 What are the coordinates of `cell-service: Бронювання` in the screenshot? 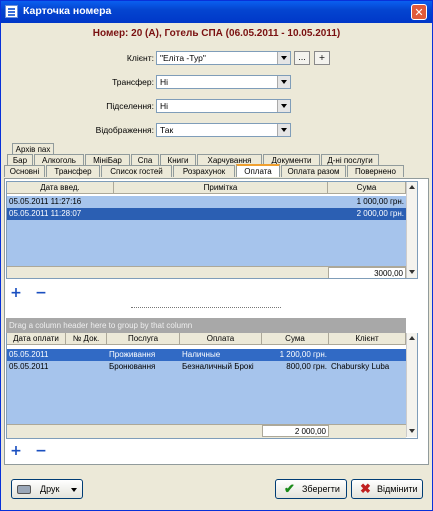 It's located at (132, 366).